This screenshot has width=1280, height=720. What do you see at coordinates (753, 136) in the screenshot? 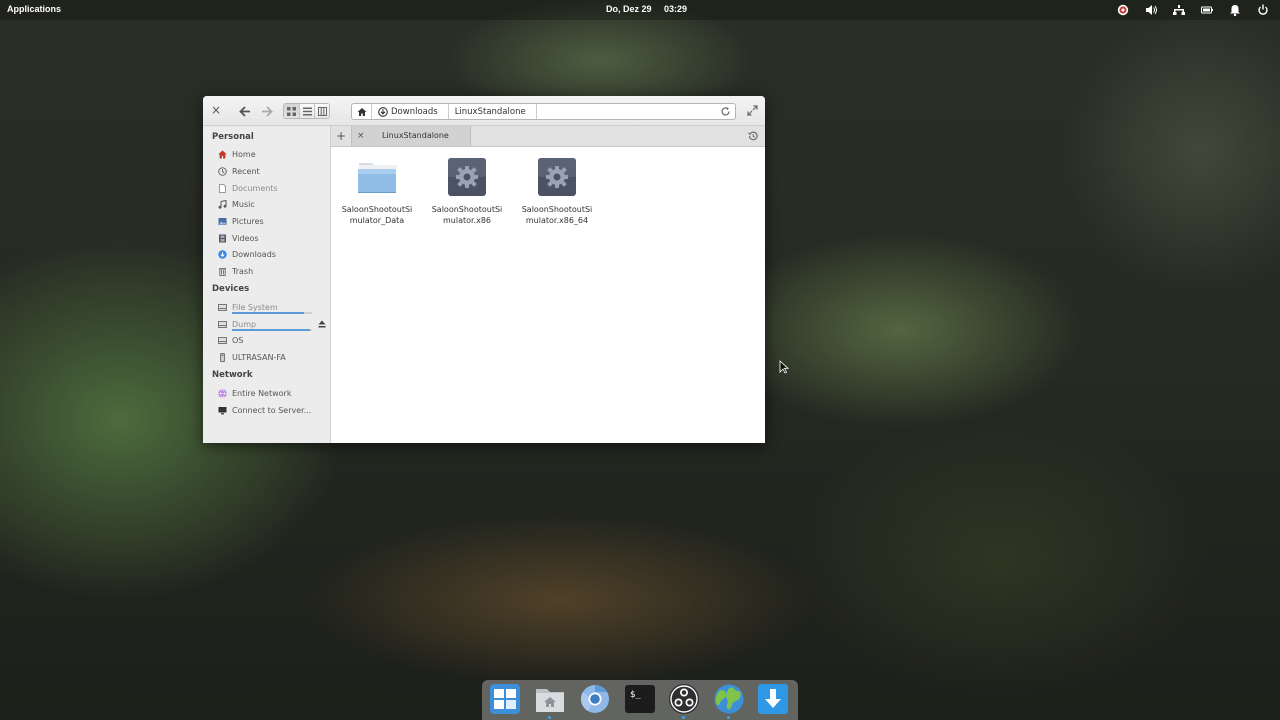
I see `closed-tabs-history-icon` at bounding box center [753, 136].